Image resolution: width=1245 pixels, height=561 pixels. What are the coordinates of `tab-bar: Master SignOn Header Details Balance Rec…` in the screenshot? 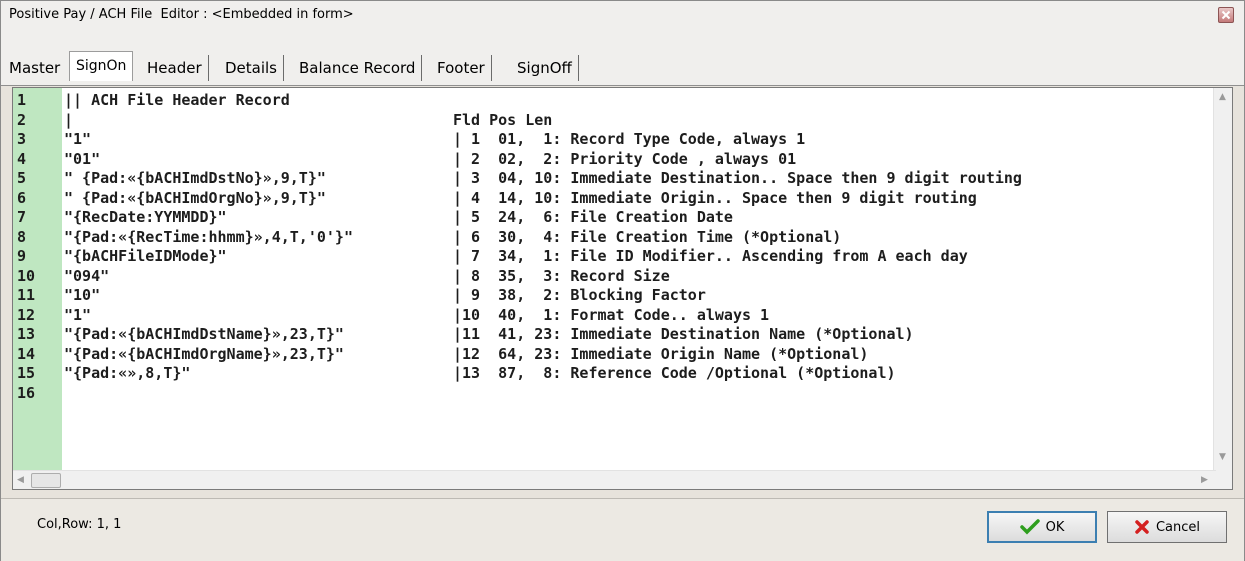 It's located at (622, 57).